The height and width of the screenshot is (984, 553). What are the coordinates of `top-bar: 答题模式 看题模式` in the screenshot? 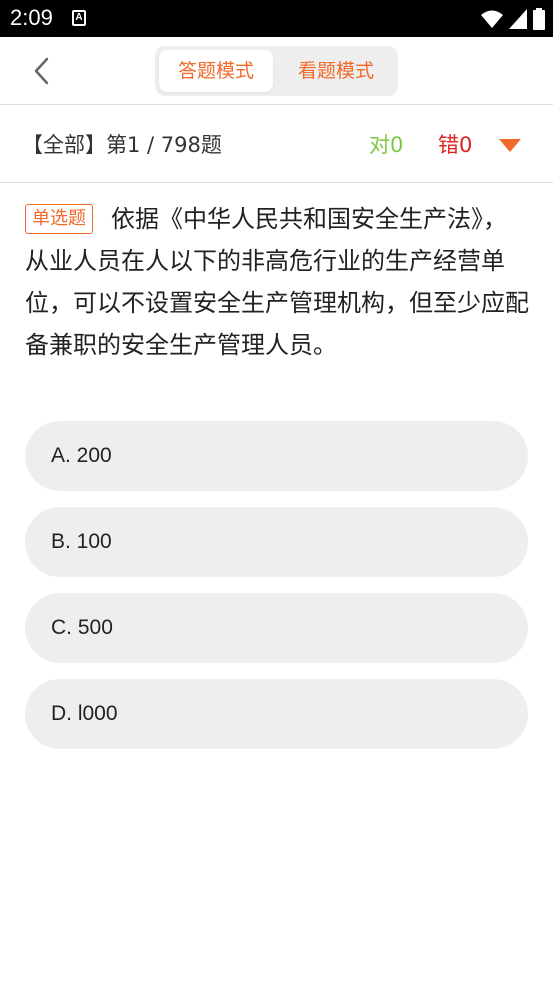 It's located at (276, 71).